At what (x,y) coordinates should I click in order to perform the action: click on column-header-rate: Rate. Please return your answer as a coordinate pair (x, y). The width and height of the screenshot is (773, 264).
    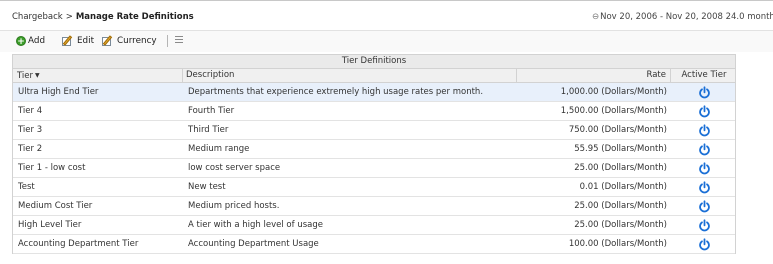
    Looking at the image, I should click on (594, 75).